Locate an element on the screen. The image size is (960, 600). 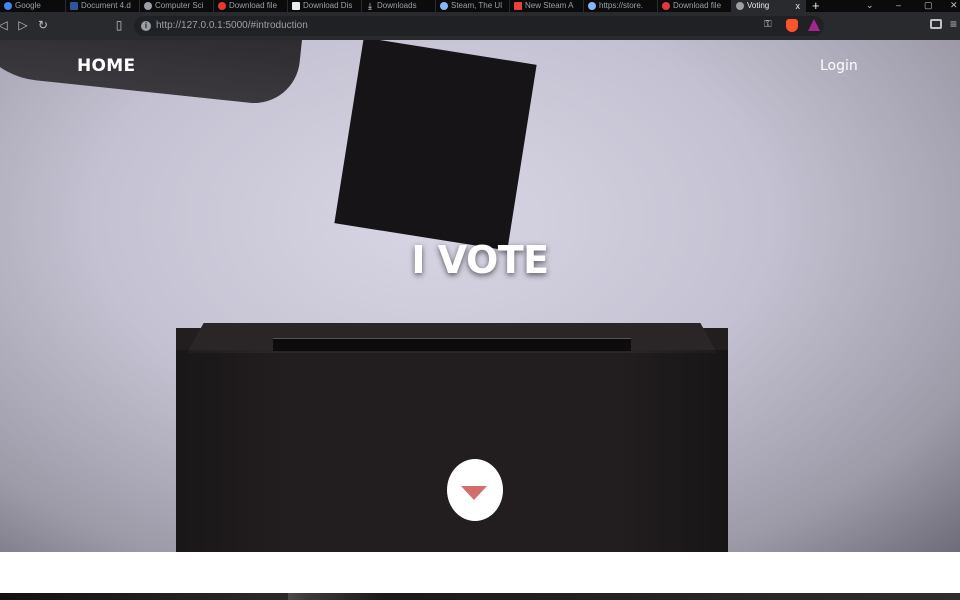
close-tab-icon: x is located at coordinates (798, 6).